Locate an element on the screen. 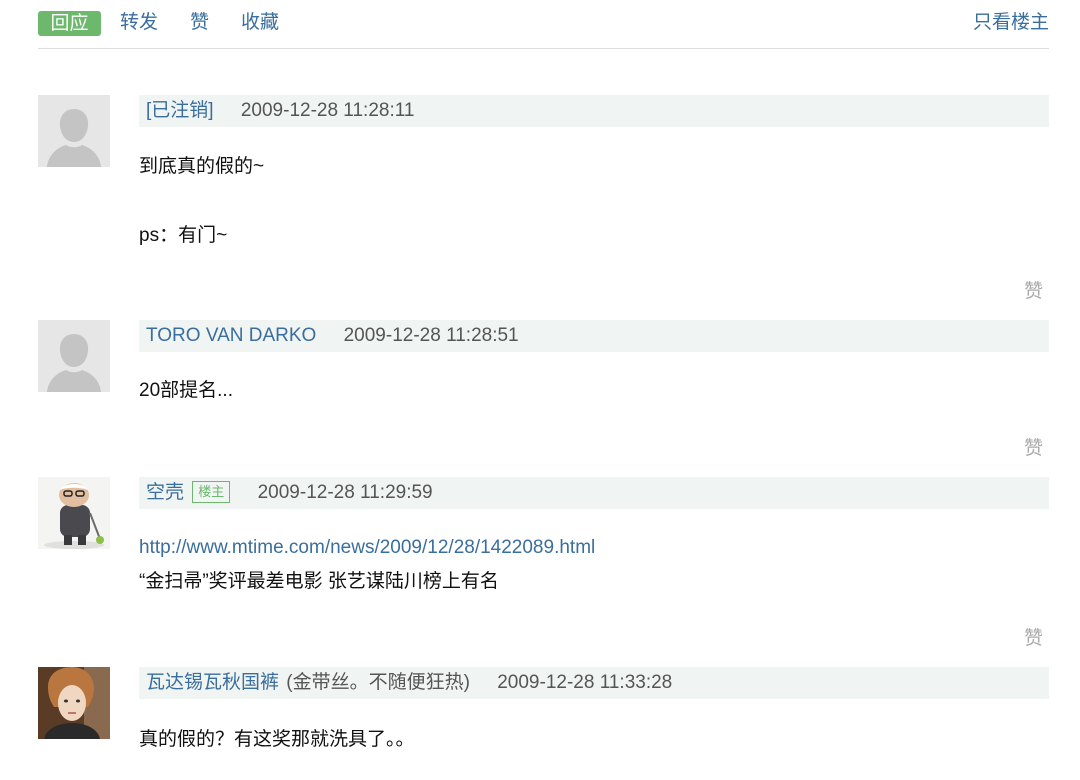 This screenshot has width=1080, height=780. author-signature: (金带丝。不随便狂热) is located at coordinates (378, 682).